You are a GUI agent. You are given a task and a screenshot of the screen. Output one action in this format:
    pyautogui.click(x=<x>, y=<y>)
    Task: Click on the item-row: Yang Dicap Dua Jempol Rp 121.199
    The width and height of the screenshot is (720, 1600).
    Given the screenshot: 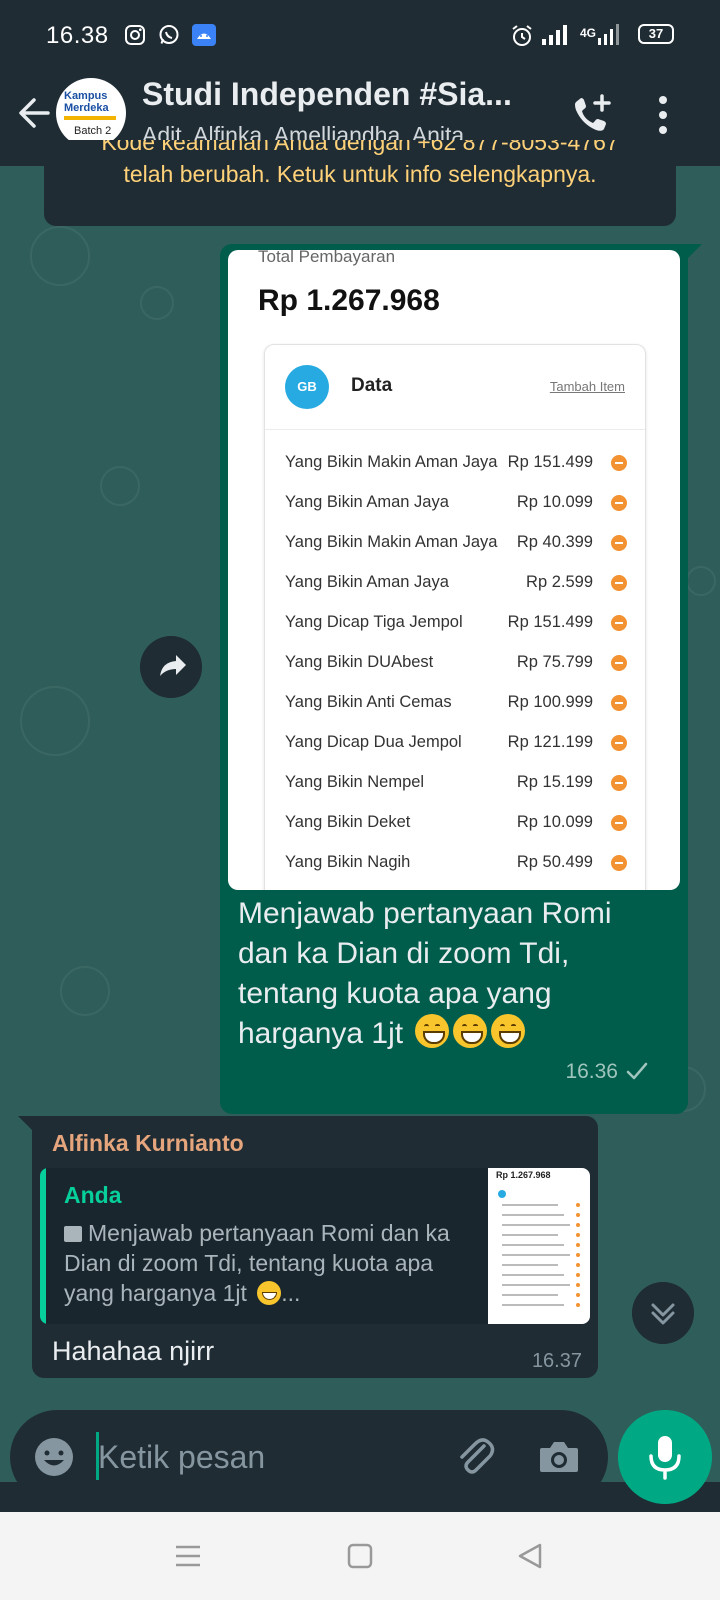 What is the action you would take?
    pyautogui.click(x=456, y=744)
    